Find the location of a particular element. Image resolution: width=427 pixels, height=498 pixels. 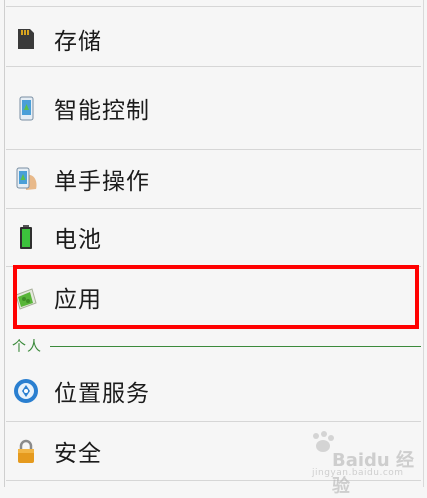

section-divider is located at coordinates (235, 346).